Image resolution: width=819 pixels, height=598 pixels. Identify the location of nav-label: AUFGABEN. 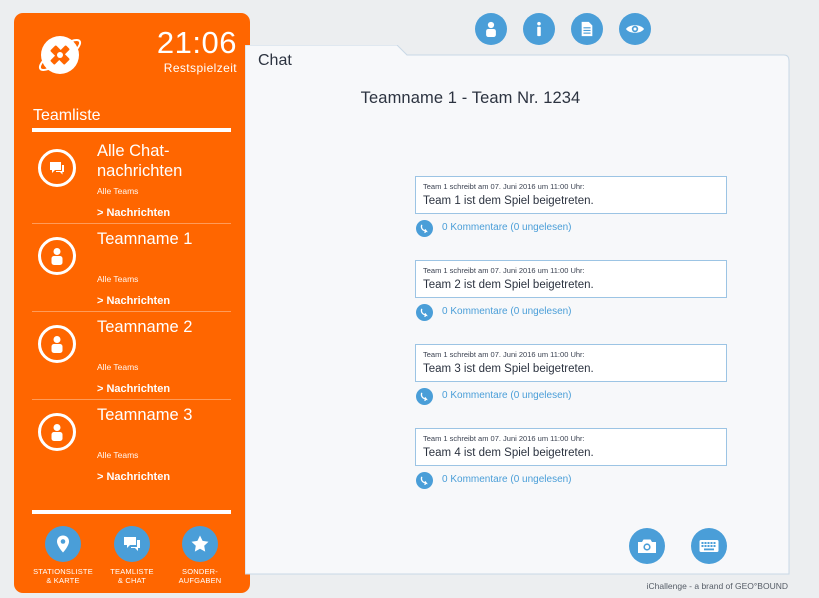
(200, 580).